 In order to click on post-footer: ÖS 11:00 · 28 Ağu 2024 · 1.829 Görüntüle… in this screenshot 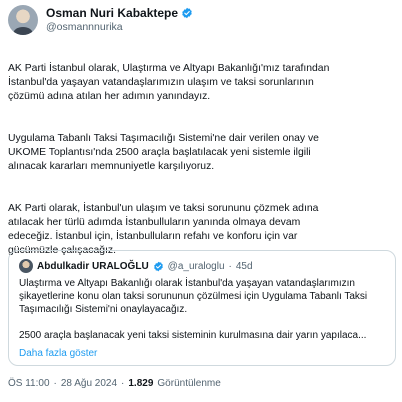, I will do `click(114, 383)`.